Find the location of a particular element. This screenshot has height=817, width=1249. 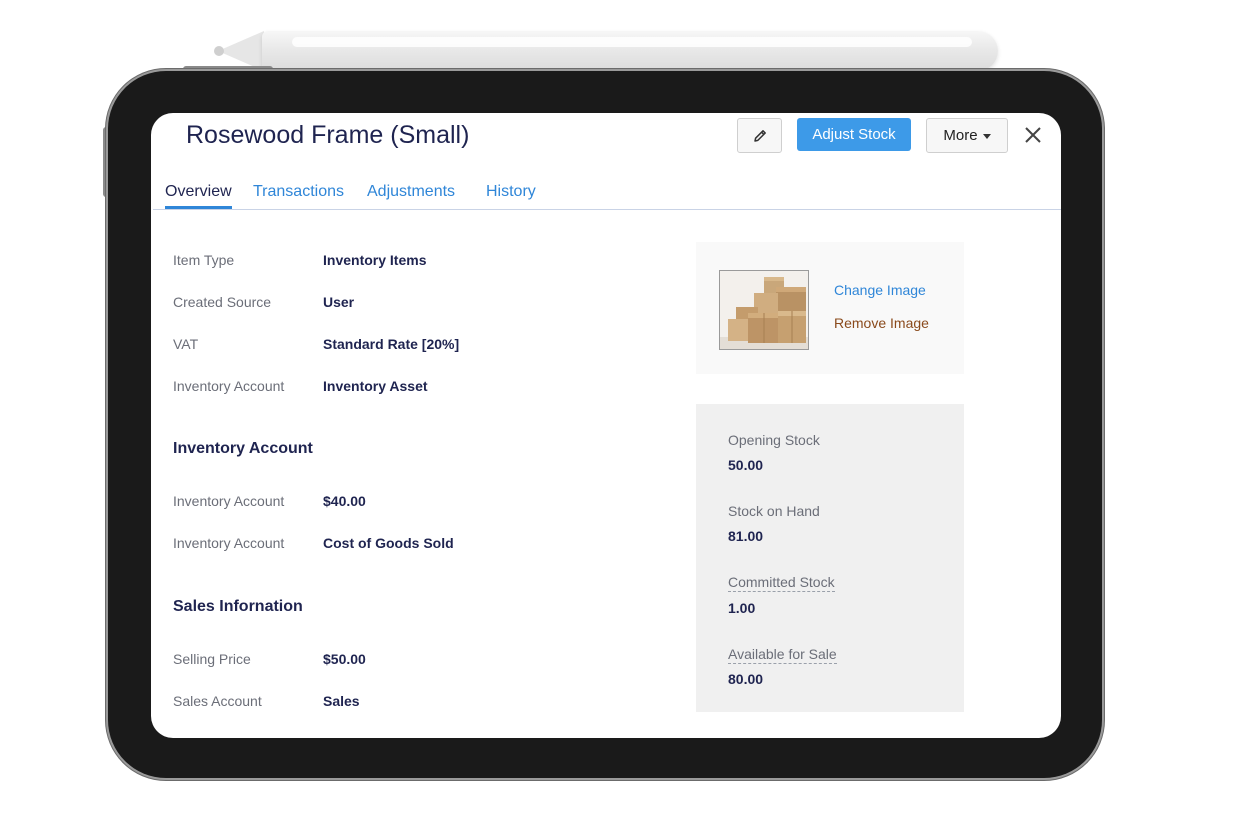

pencil-icon is located at coordinates (759, 135).